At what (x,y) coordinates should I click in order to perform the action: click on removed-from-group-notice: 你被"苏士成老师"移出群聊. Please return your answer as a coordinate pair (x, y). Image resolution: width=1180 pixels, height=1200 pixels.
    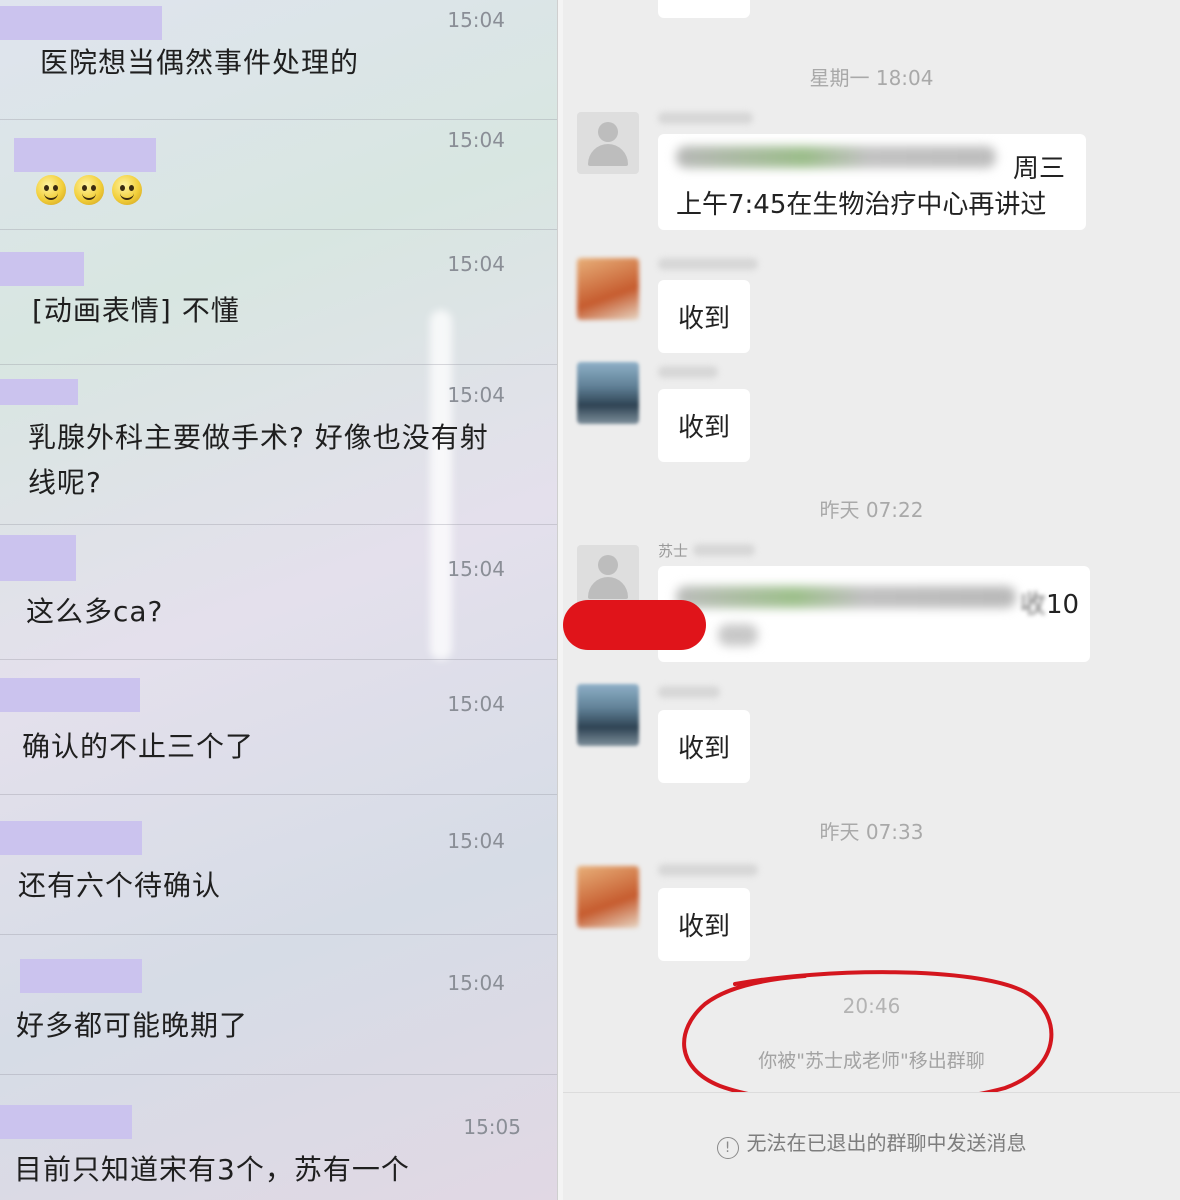
    Looking at the image, I should click on (871, 1061).